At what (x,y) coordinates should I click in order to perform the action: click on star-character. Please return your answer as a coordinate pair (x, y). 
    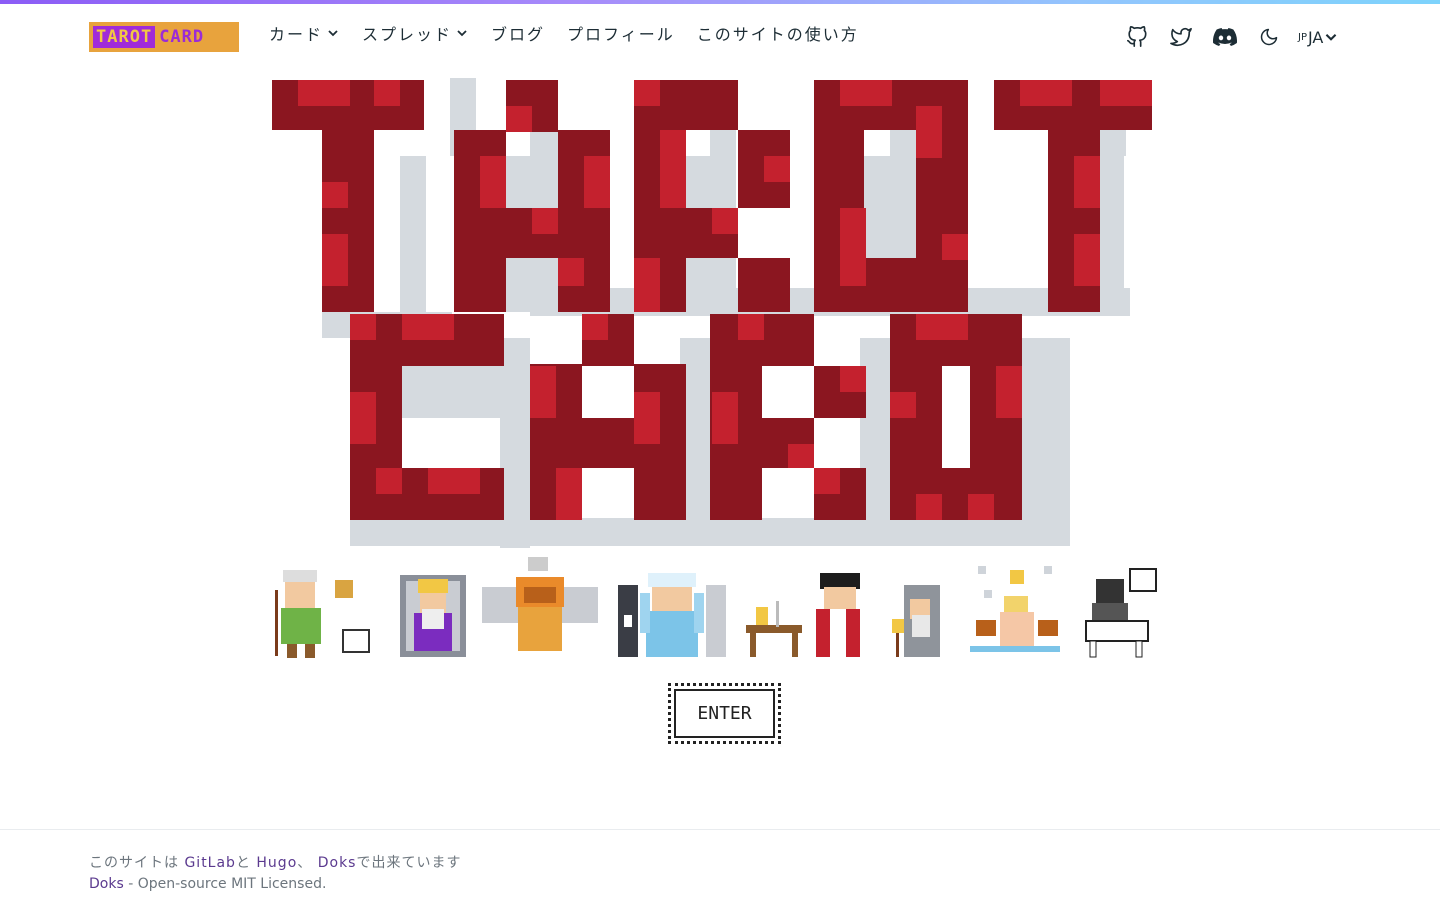
    Looking at the image, I should click on (1015, 609).